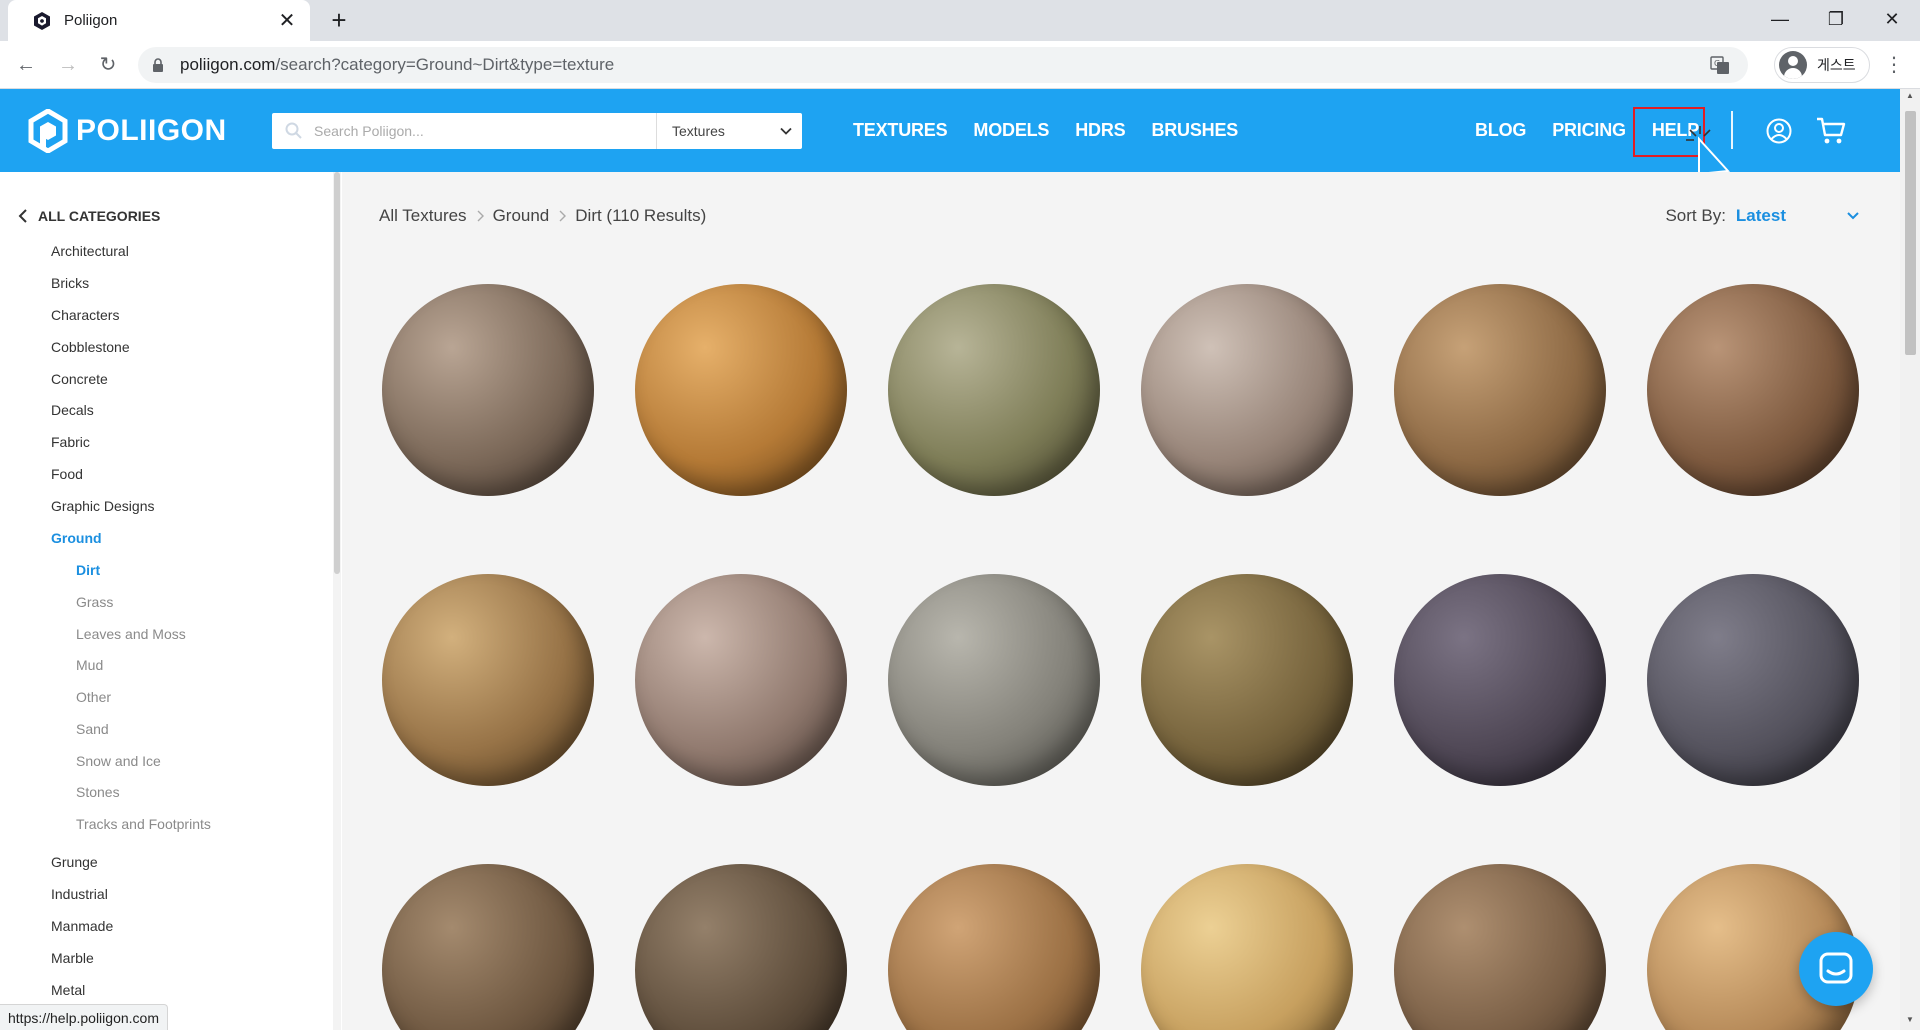 This screenshot has height=1031, width=1920. Describe the element at coordinates (131, 348) in the screenshot. I see `category-item: Cobblestone` at that location.